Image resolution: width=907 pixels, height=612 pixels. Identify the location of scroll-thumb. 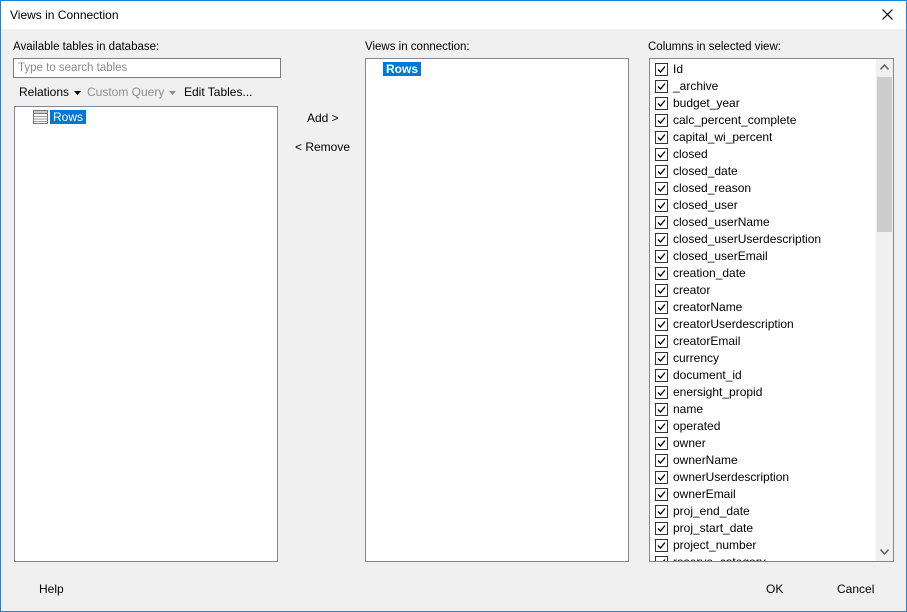
(884, 154).